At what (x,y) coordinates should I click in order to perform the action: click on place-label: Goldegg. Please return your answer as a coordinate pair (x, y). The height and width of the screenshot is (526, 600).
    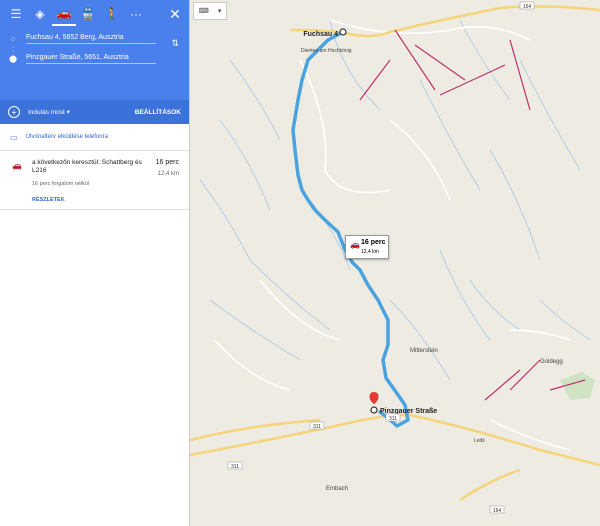
    Looking at the image, I should click on (551, 362).